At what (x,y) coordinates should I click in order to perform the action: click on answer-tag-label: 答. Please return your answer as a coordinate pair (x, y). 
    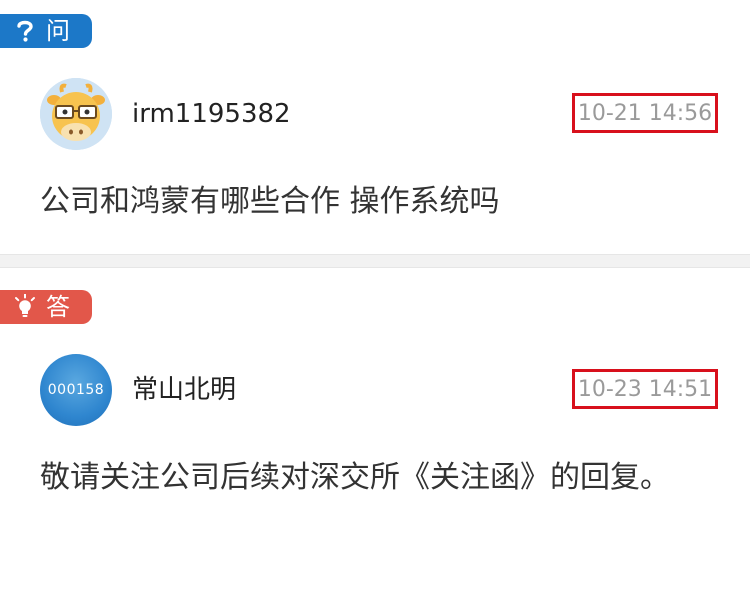
    Looking at the image, I should click on (58, 307).